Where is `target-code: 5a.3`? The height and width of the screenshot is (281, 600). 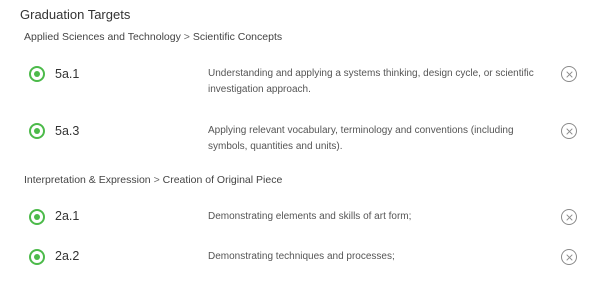 target-code: 5a.3 is located at coordinates (67, 131).